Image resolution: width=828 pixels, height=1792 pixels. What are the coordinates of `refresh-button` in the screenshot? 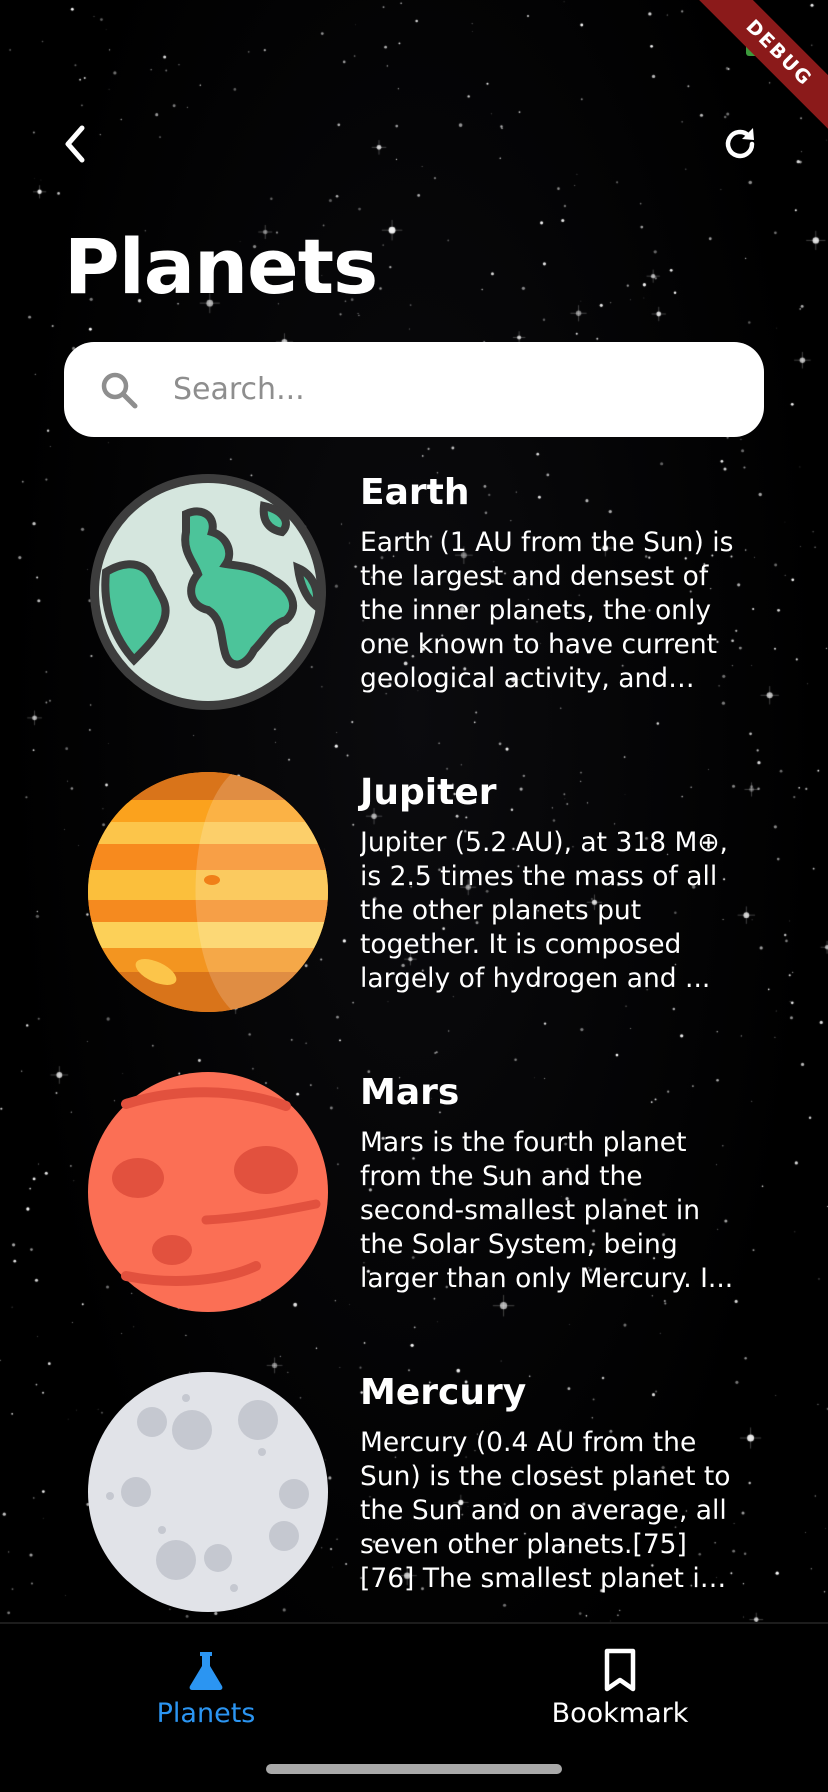 It's located at (740, 144).